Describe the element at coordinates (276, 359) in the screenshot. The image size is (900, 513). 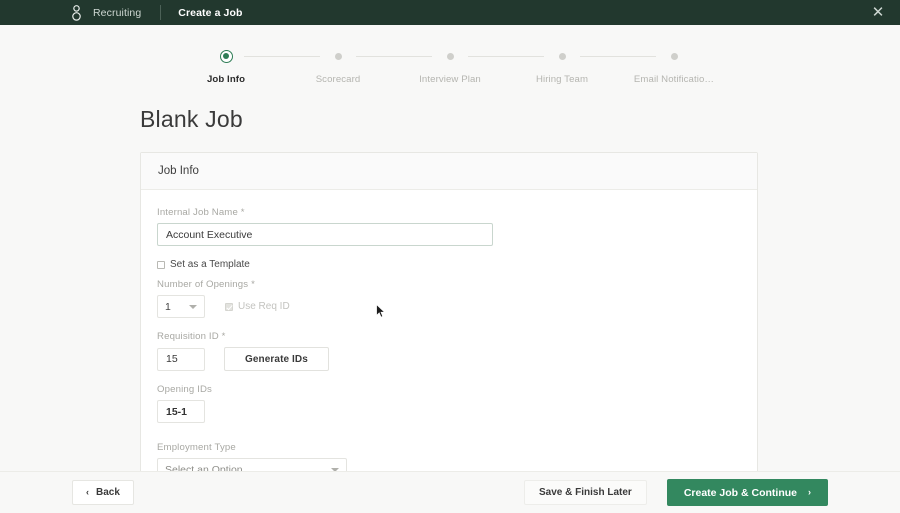
I see `generate-ids-button: Generate IDs` at that location.